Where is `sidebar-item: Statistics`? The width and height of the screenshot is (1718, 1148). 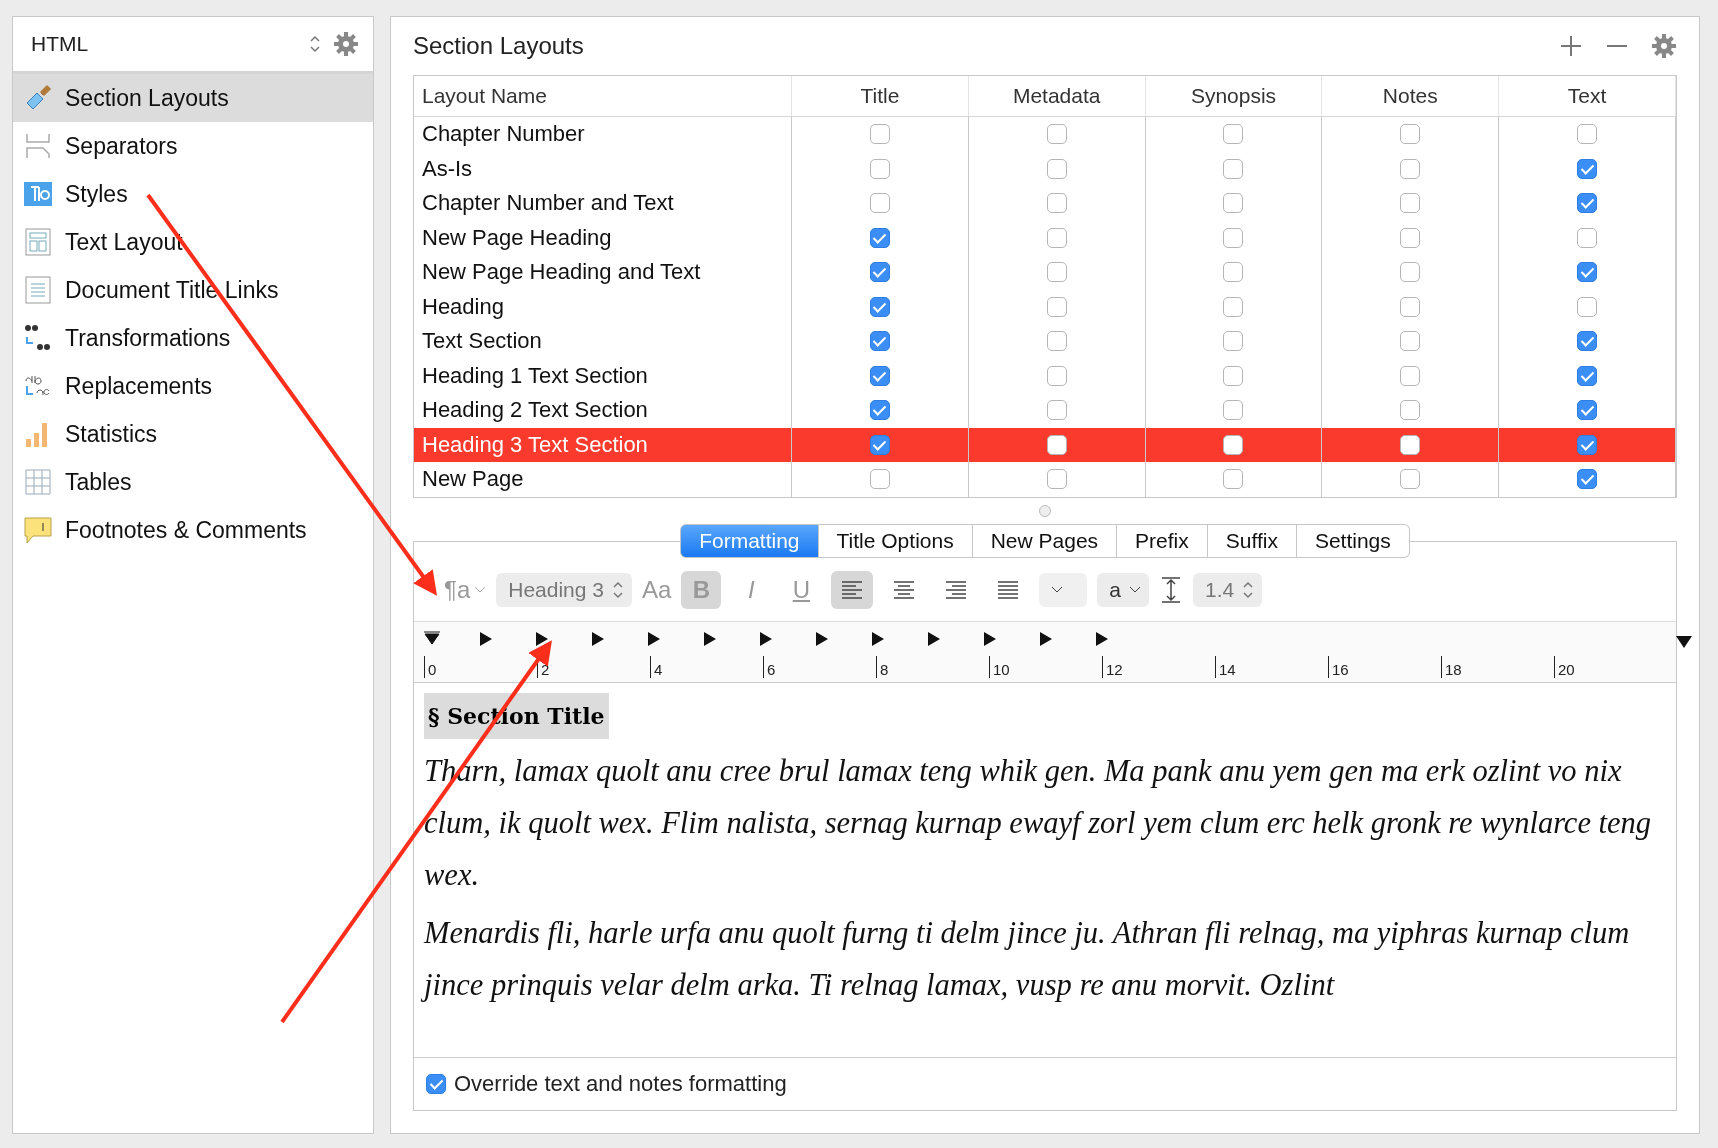
sidebar-item: Statistics is located at coordinates (193, 434).